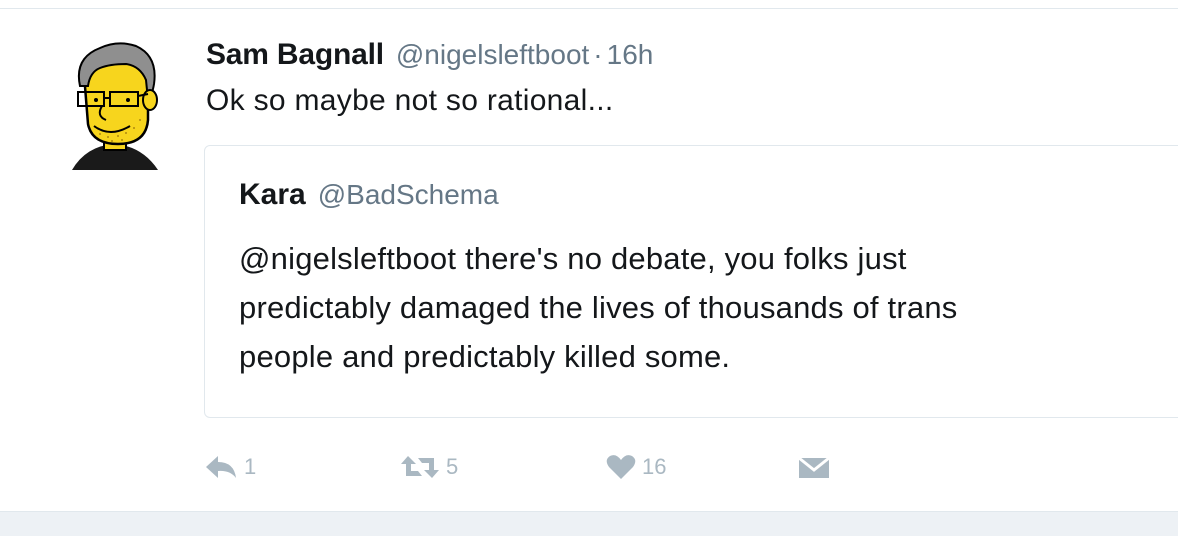  I want to click on quoted-tweet-header: Kara @BadSchema, so click(369, 195).